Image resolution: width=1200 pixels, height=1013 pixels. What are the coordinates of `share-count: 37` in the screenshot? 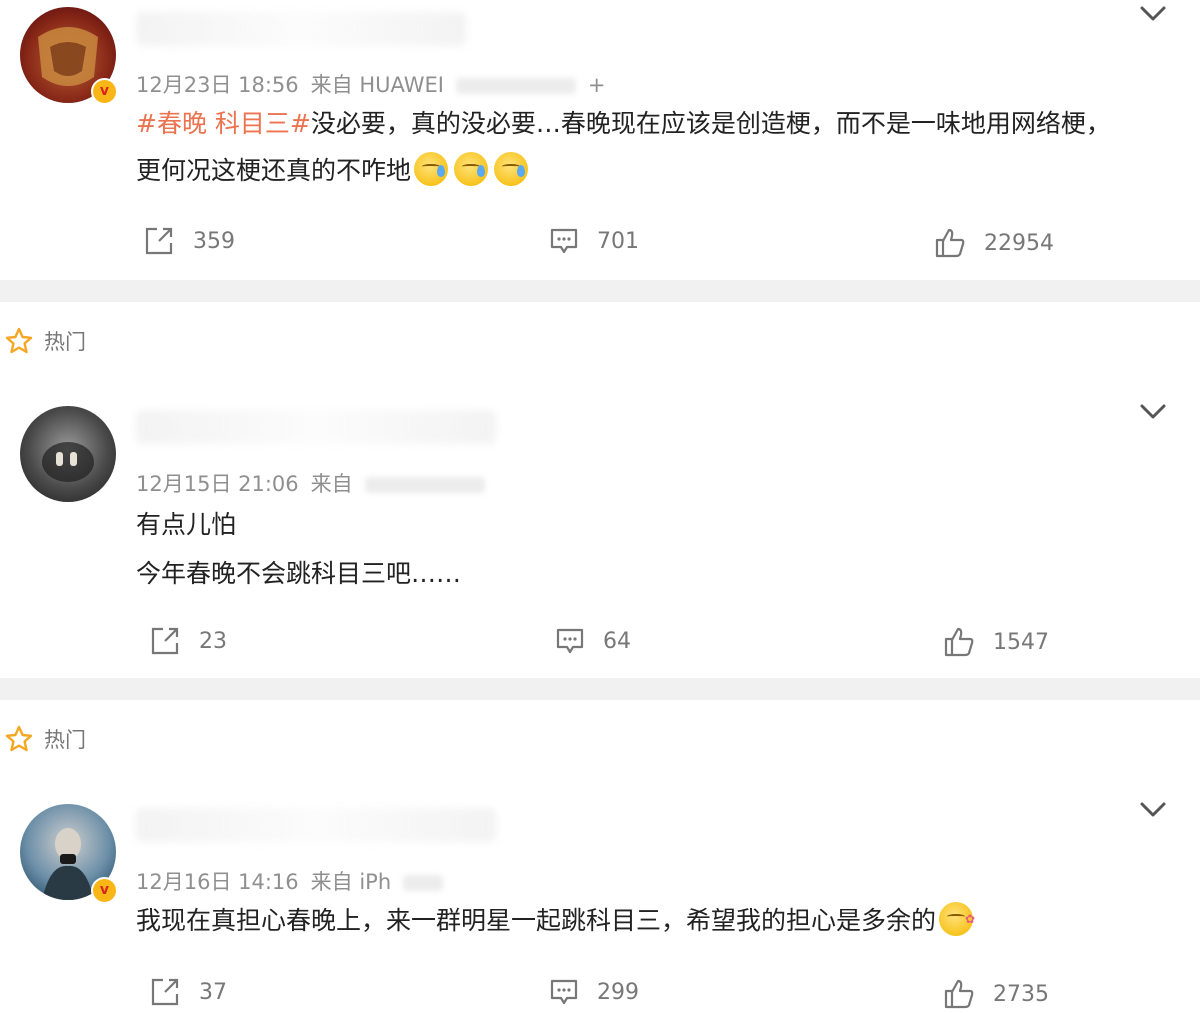 It's located at (213, 992).